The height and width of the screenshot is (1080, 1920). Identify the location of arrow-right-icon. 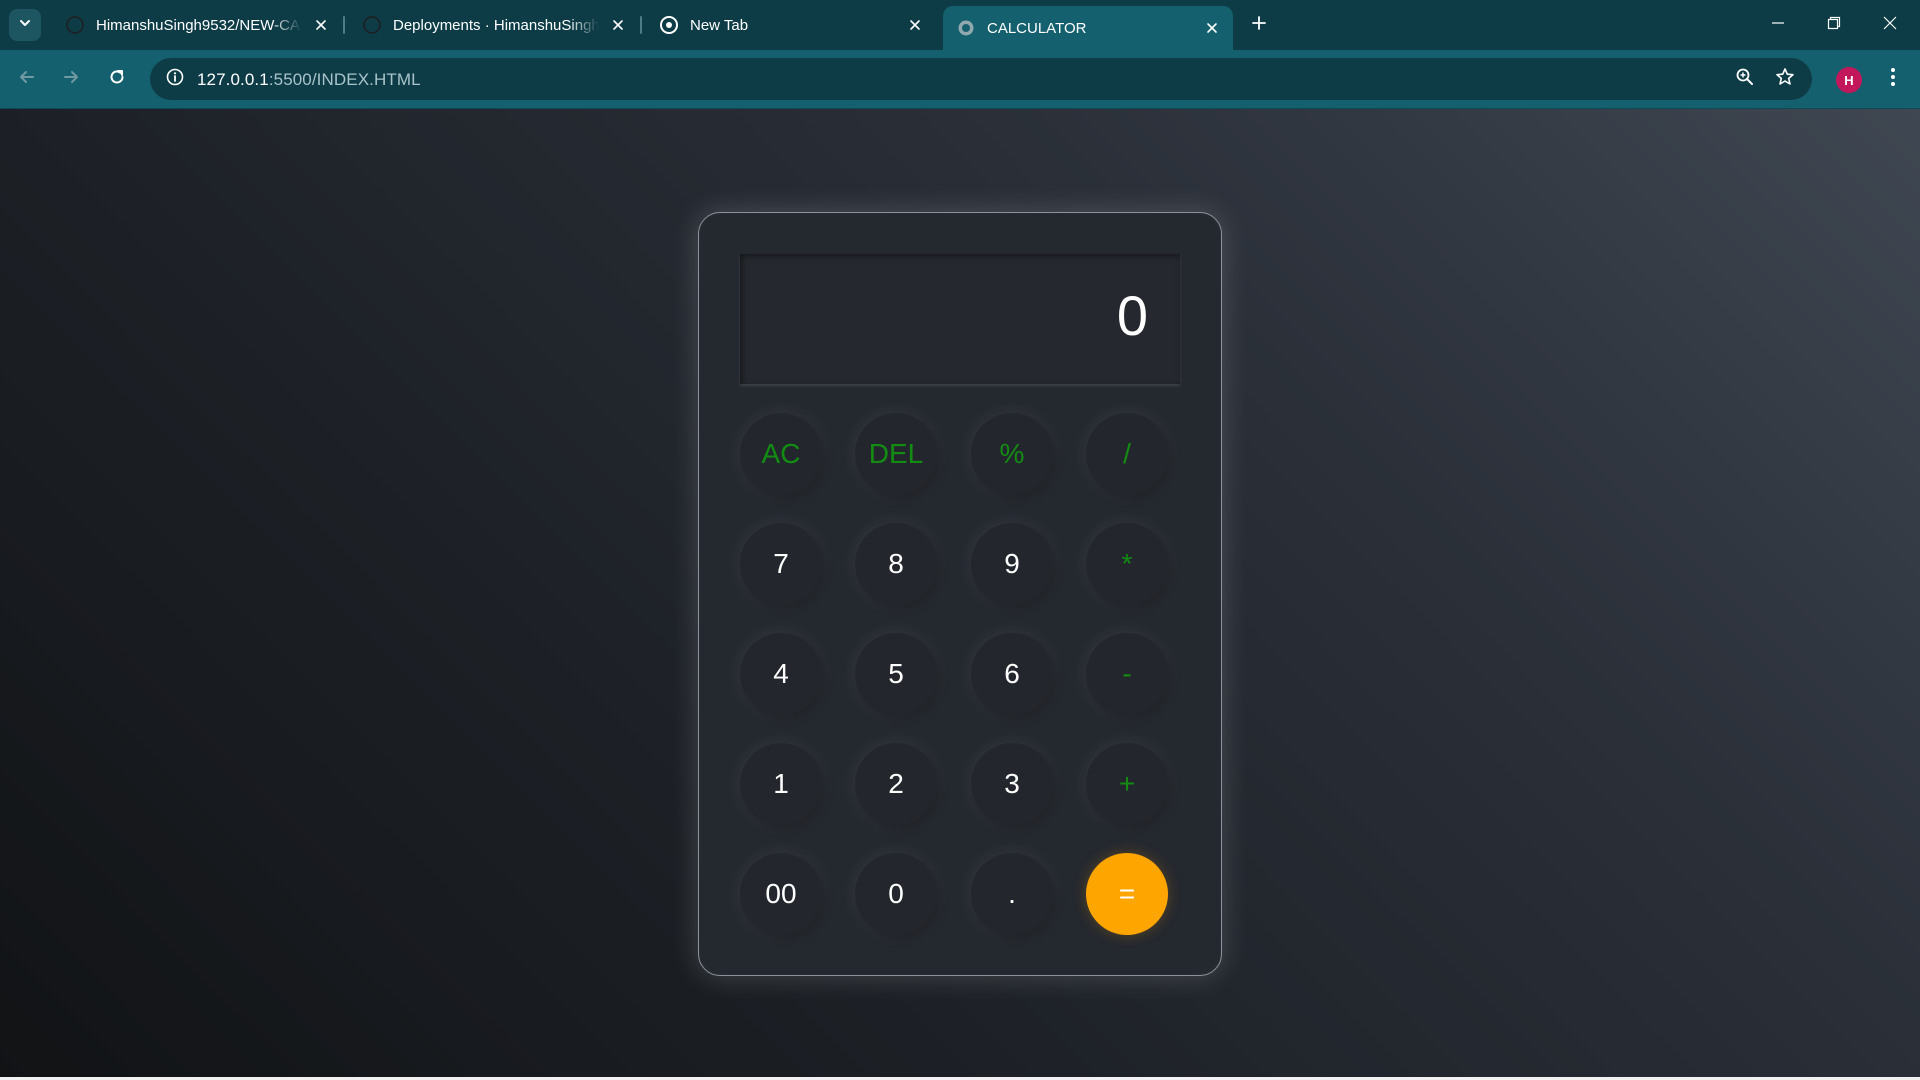
(71, 79).